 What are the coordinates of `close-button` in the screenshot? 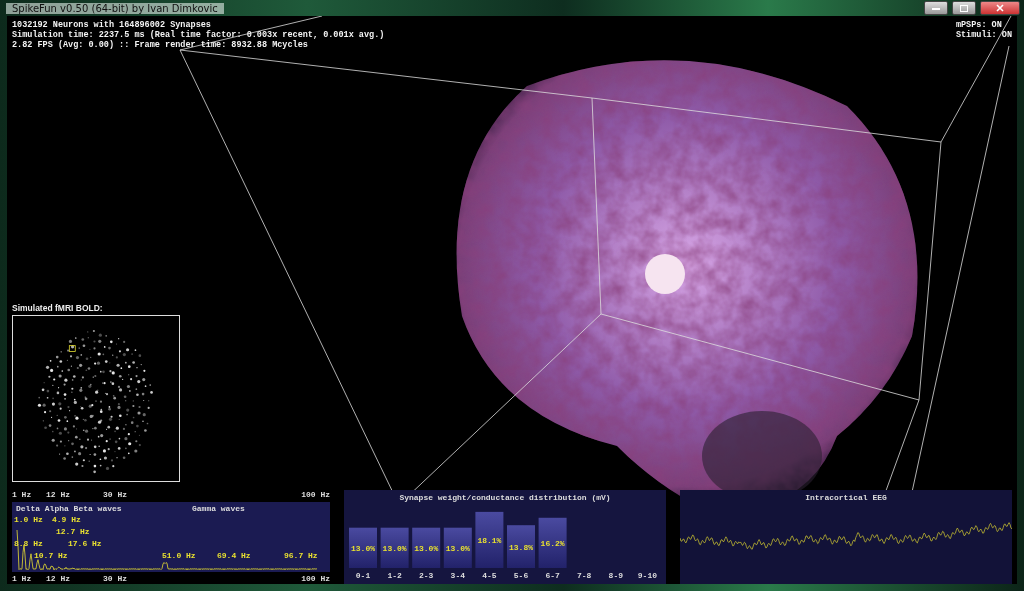 It's located at (1000, 8).